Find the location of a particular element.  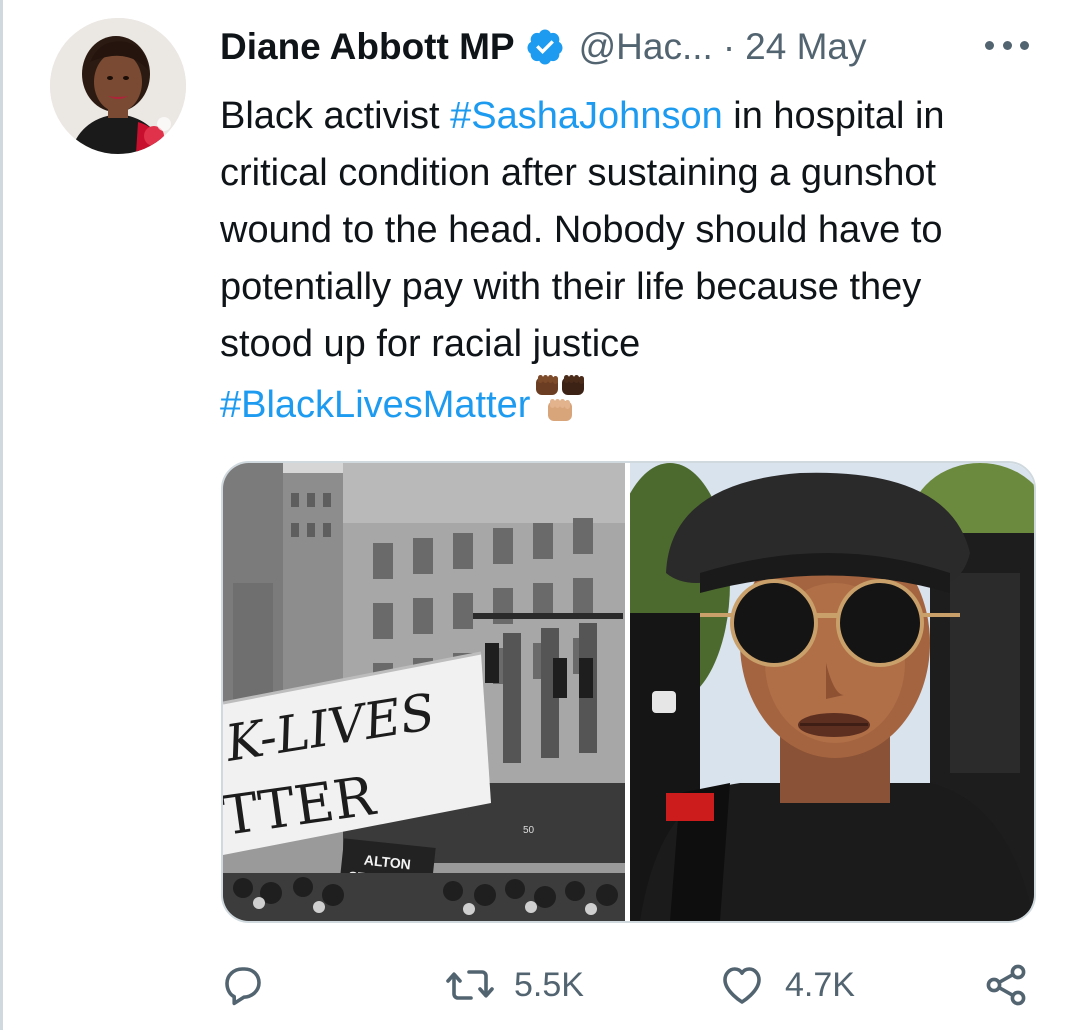

share-icon is located at coordinates (1006, 985).